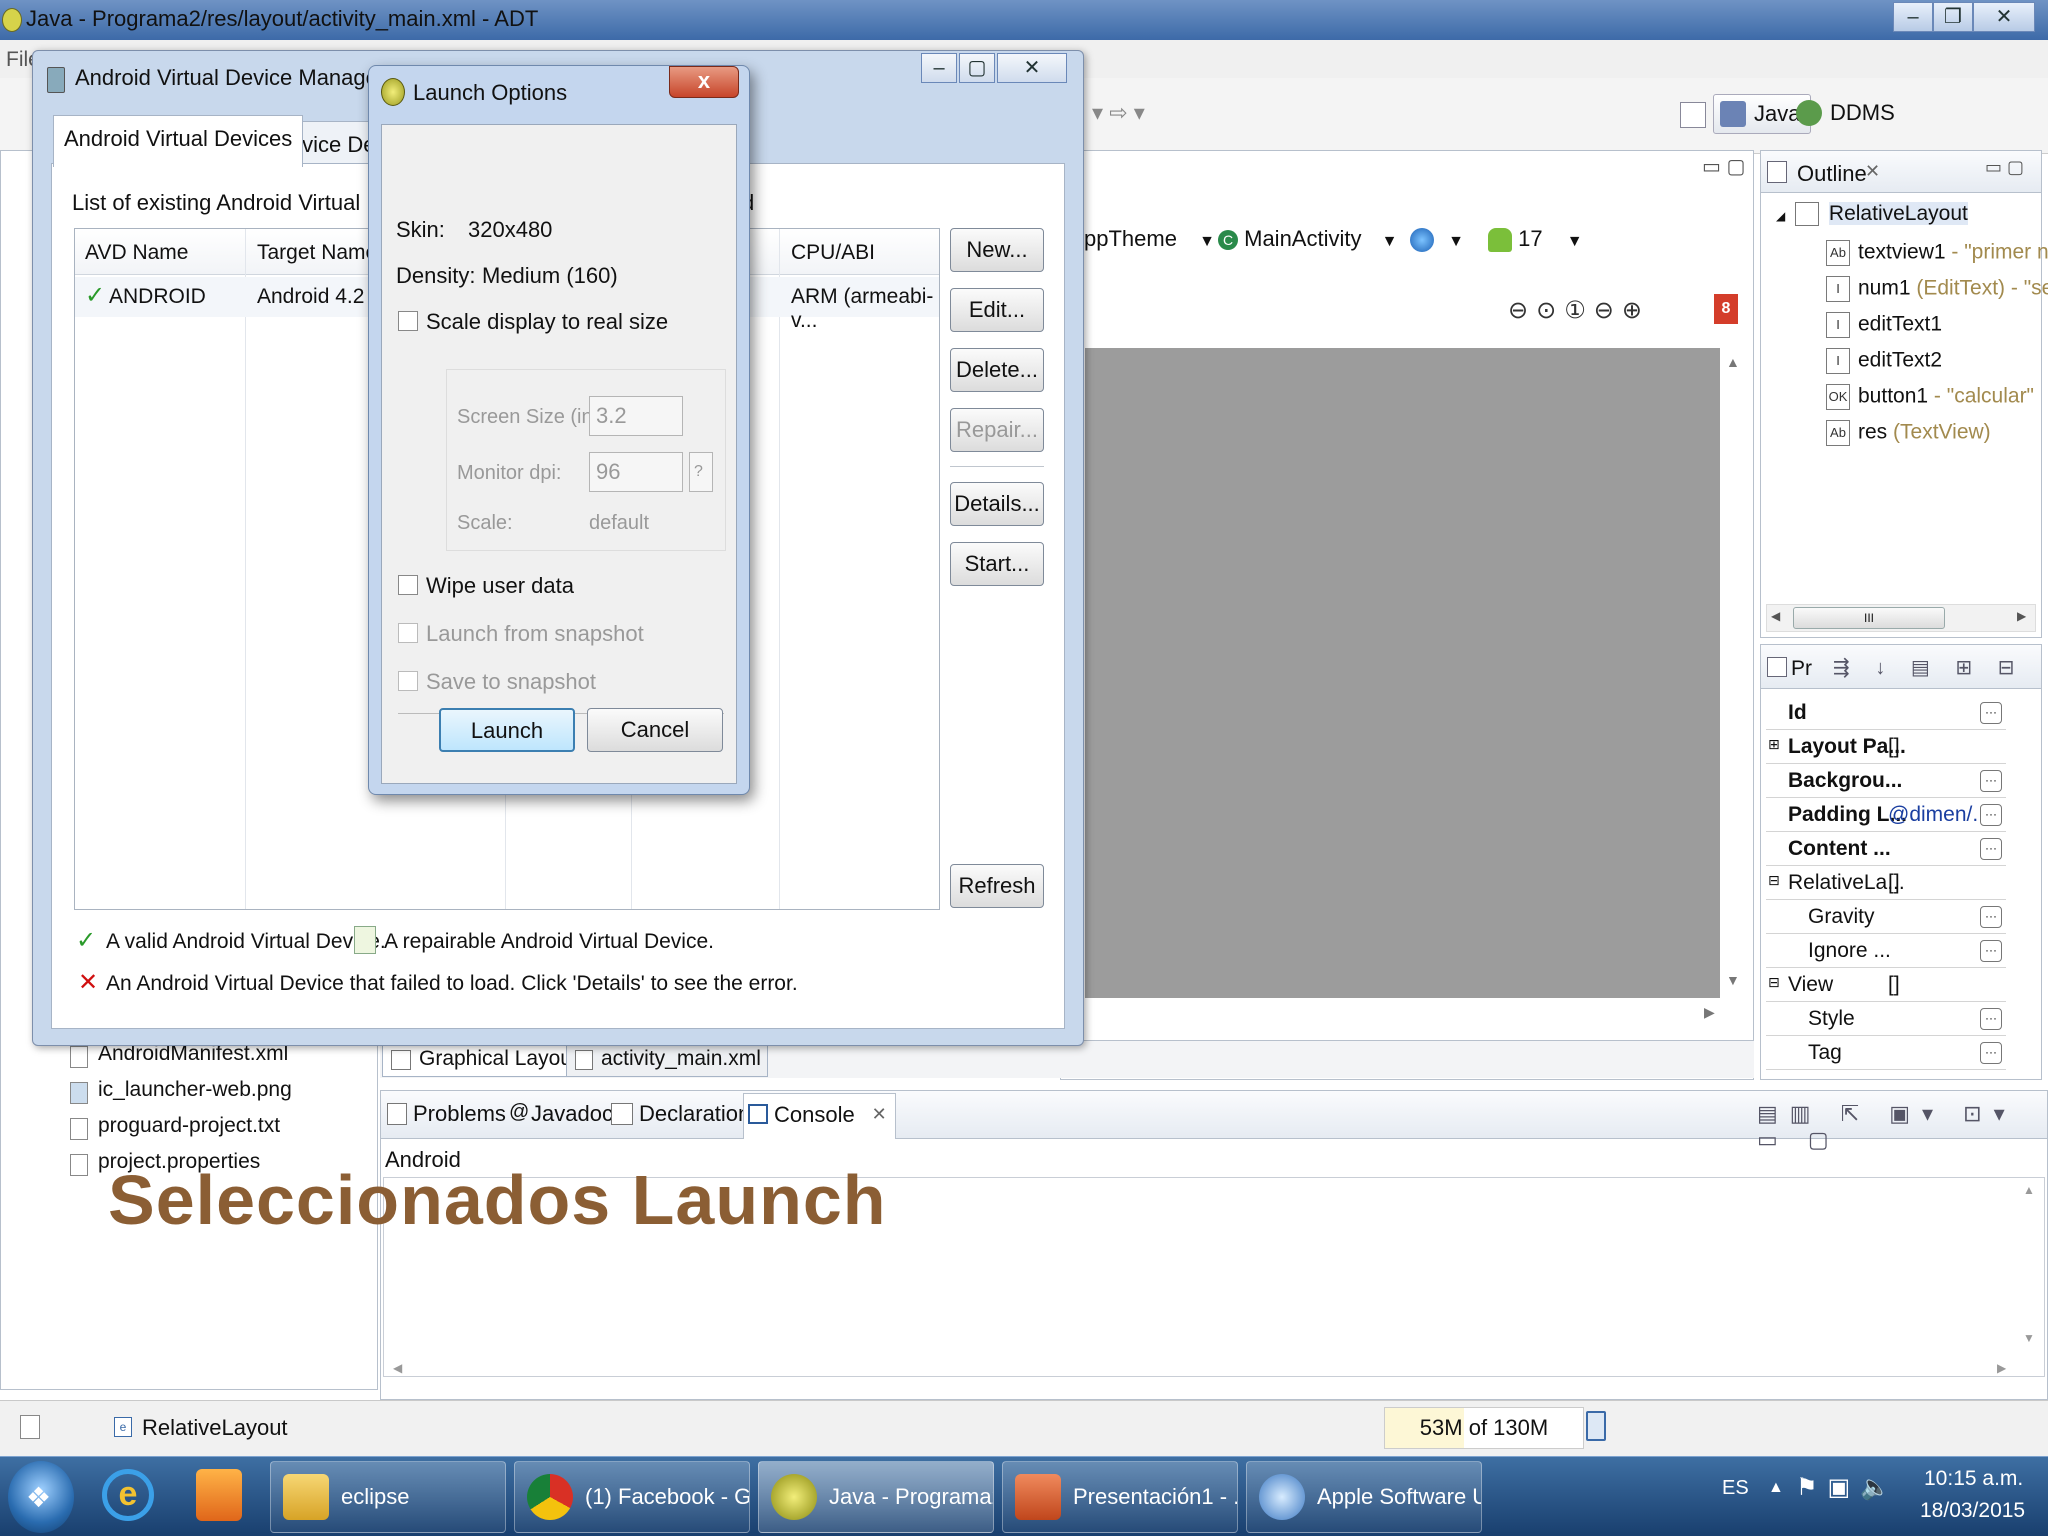 The height and width of the screenshot is (1536, 2048). I want to click on zoom-out-icon: ⊖, so click(1608, 310).